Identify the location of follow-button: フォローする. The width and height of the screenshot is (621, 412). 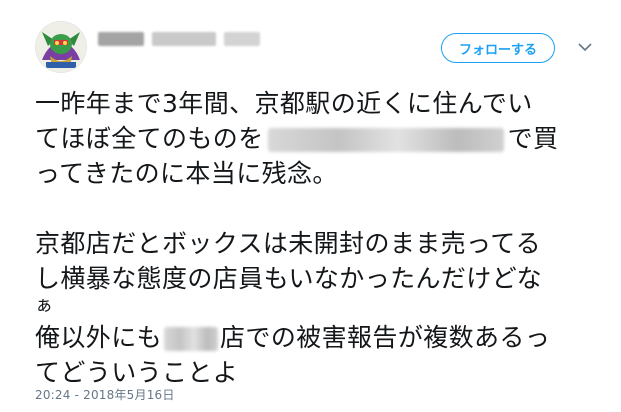
(498, 48).